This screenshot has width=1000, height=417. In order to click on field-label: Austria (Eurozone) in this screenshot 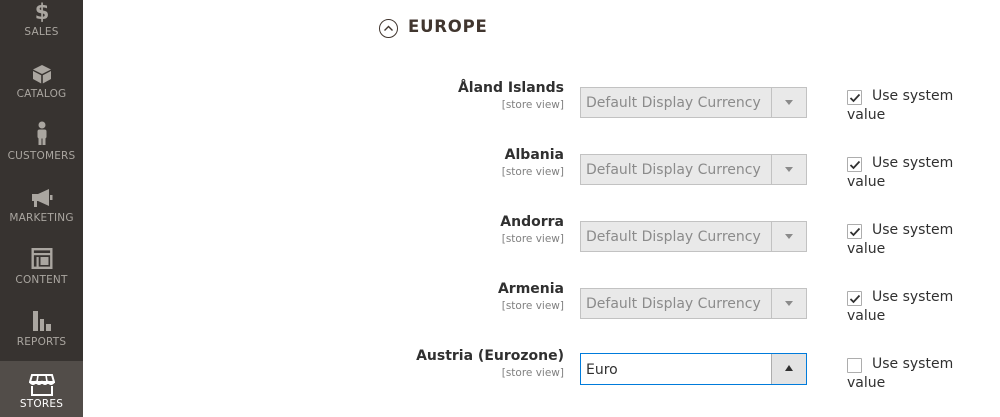, I will do `click(490, 356)`.